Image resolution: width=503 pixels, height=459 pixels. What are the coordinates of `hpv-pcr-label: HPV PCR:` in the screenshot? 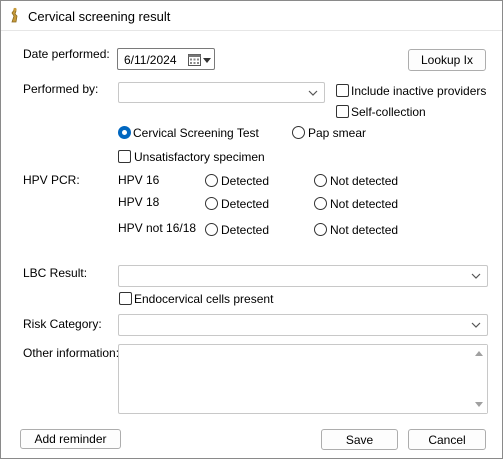 It's located at (51, 180).